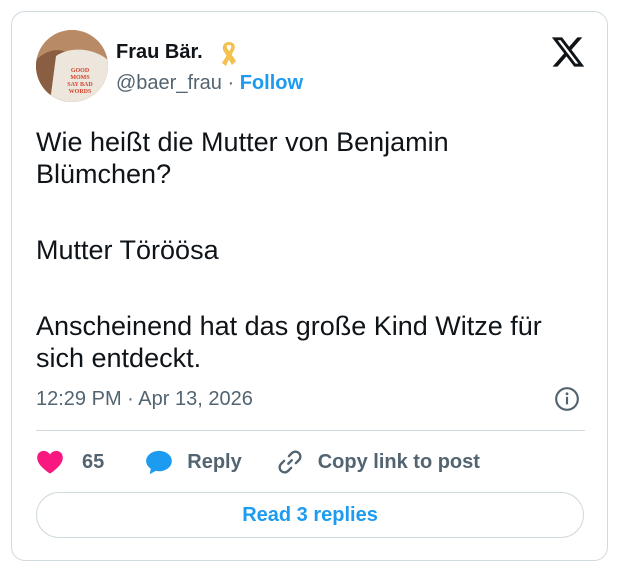 This screenshot has height=574, width=620. I want to click on svg-text: SAY BAD, so click(80, 85).